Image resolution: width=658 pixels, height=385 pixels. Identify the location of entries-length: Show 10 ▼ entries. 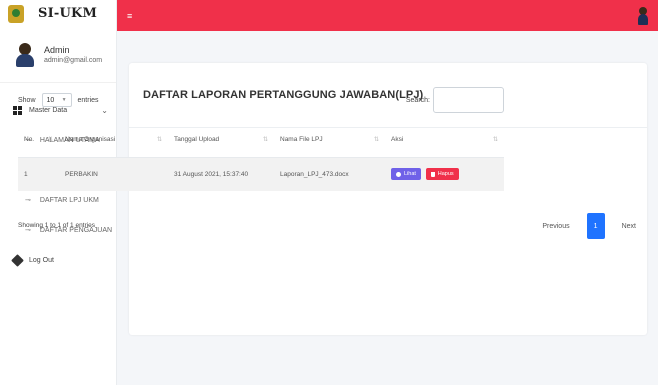
(58, 100).